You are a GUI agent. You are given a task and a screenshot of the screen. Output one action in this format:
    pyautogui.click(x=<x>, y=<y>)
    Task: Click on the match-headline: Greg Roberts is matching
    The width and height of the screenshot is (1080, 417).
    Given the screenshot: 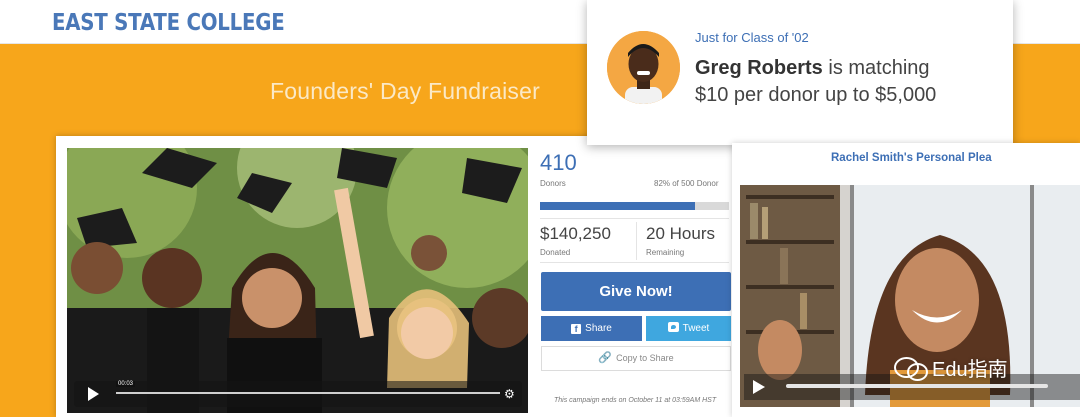 What is the action you would take?
    pyautogui.click(x=812, y=68)
    